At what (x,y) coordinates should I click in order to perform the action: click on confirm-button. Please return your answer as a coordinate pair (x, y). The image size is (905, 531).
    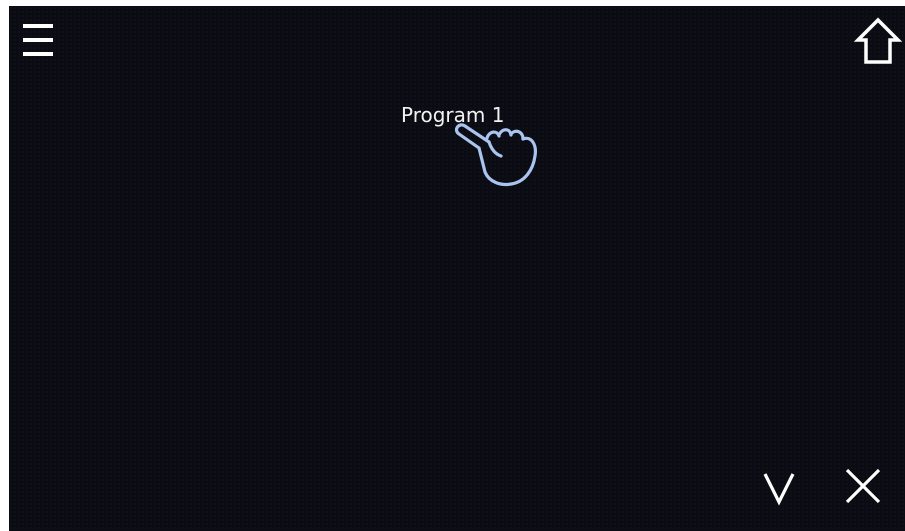
    Looking at the image, I should click on (779, 486).